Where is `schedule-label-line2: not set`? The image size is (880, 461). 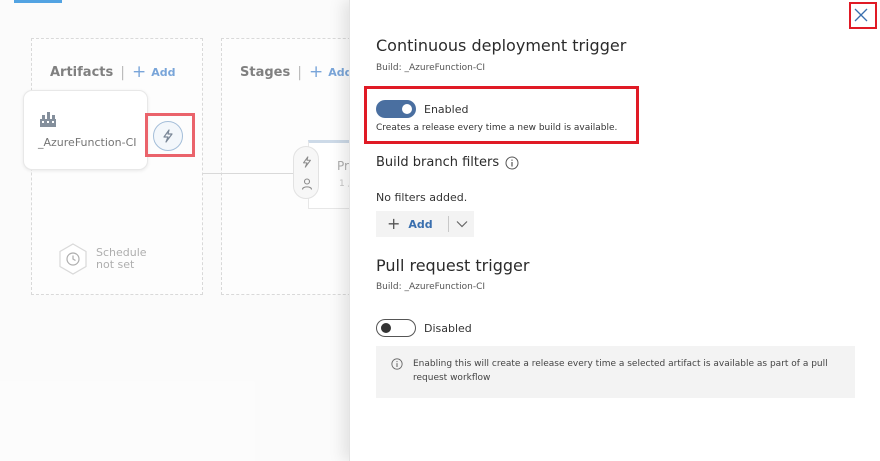
schedule-label-line2: not set is located at coordinates (115, 264).